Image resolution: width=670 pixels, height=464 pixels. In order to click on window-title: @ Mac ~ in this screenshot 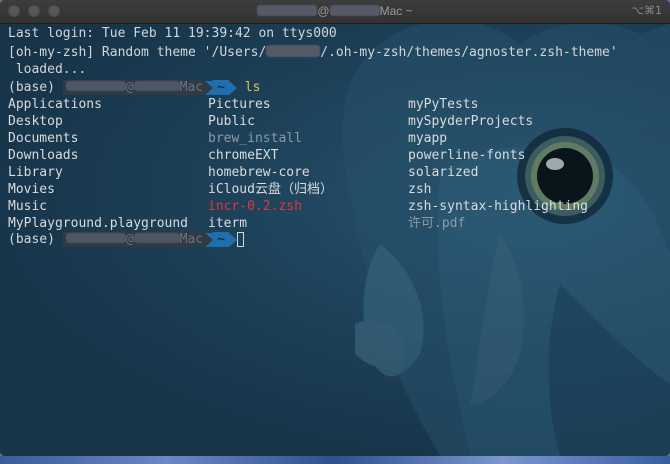, I will do `click(335, 11)`.